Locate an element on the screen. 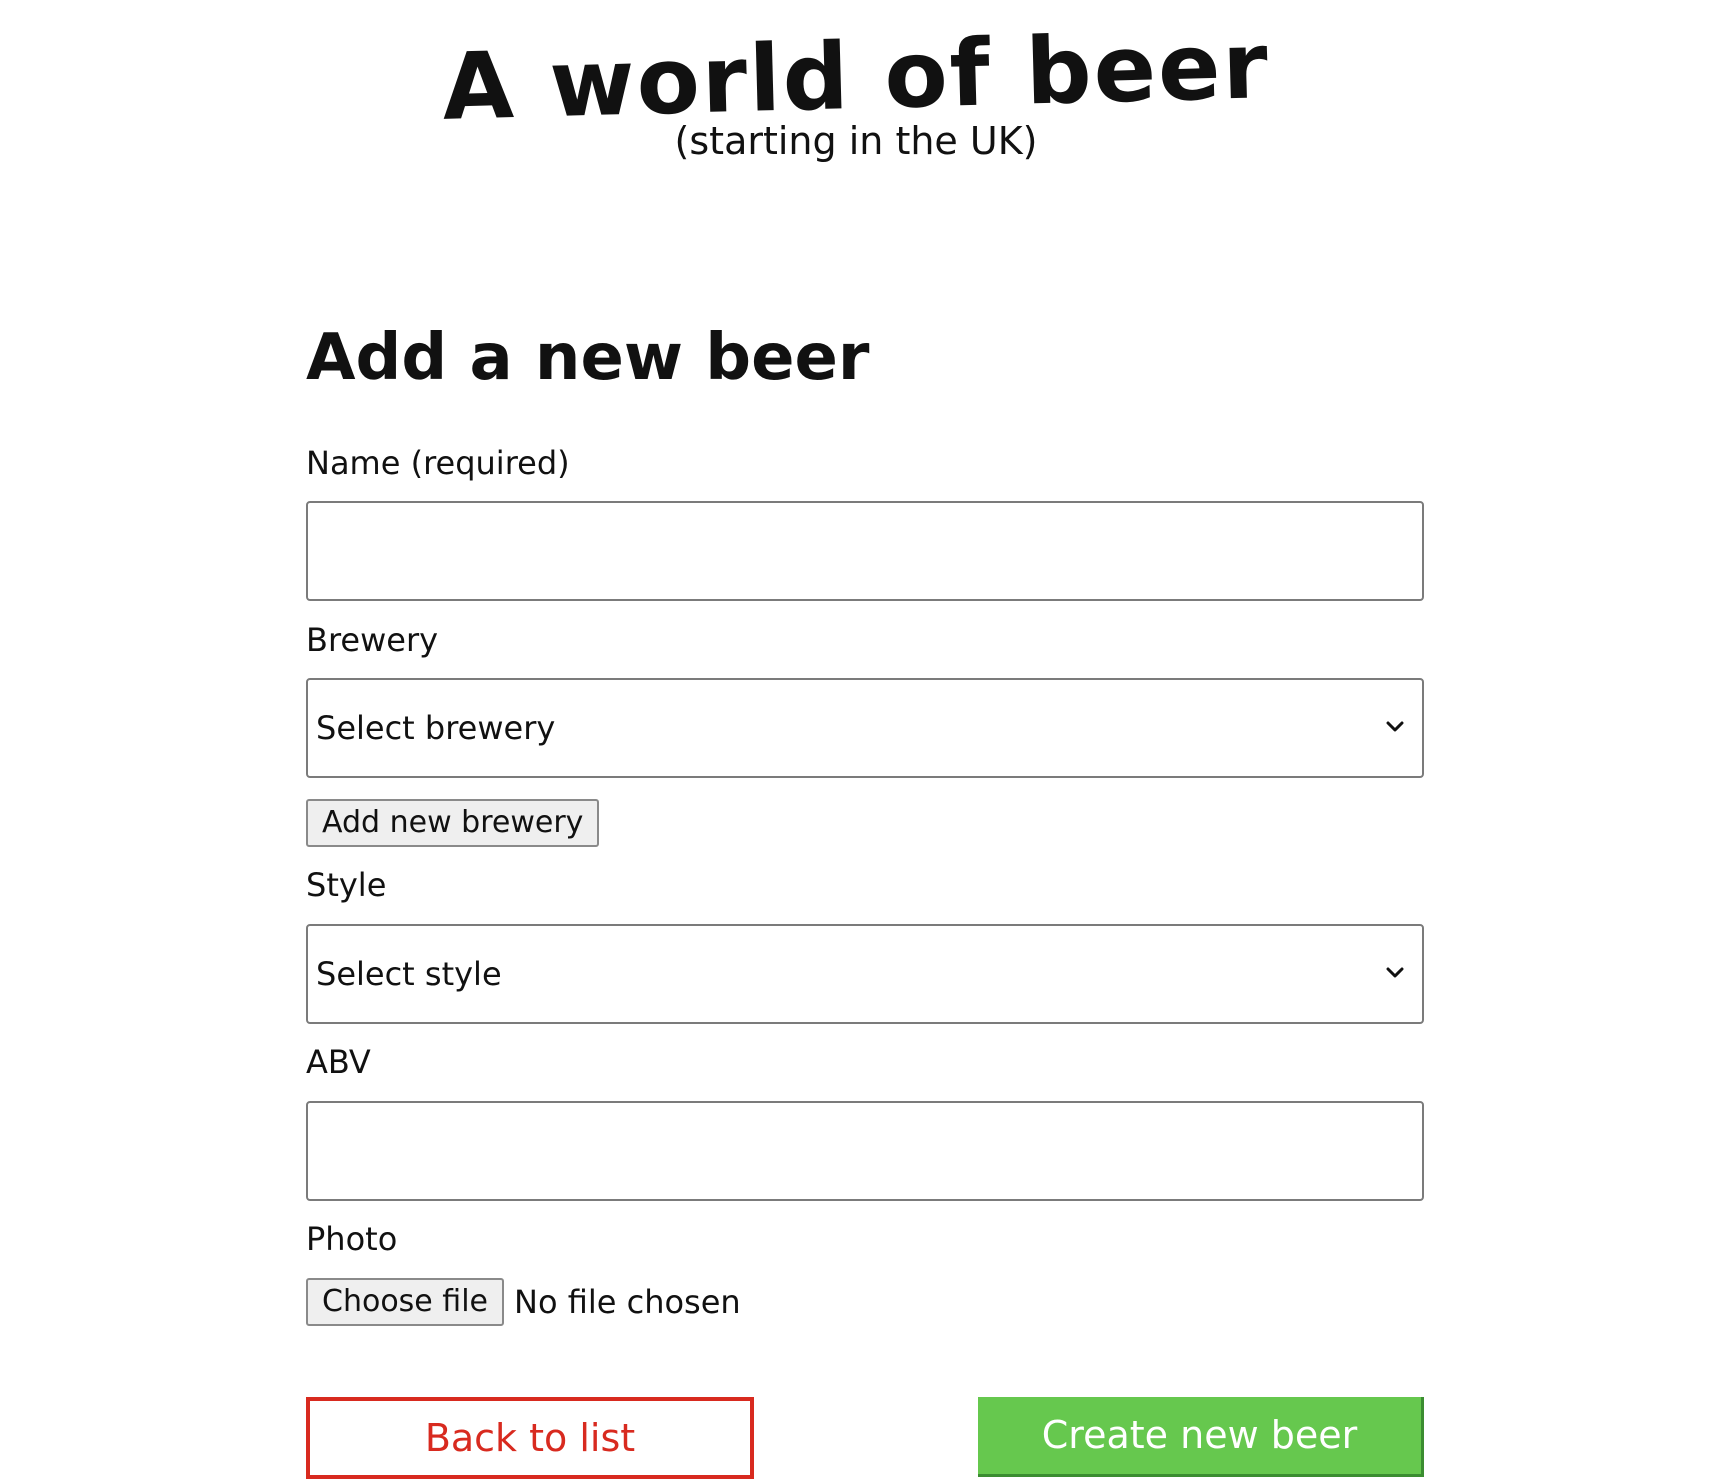 The height and width of the screenshot is (1482, 1712). add-brewery-button: Add new brewery is located at coordinates (453, 823).